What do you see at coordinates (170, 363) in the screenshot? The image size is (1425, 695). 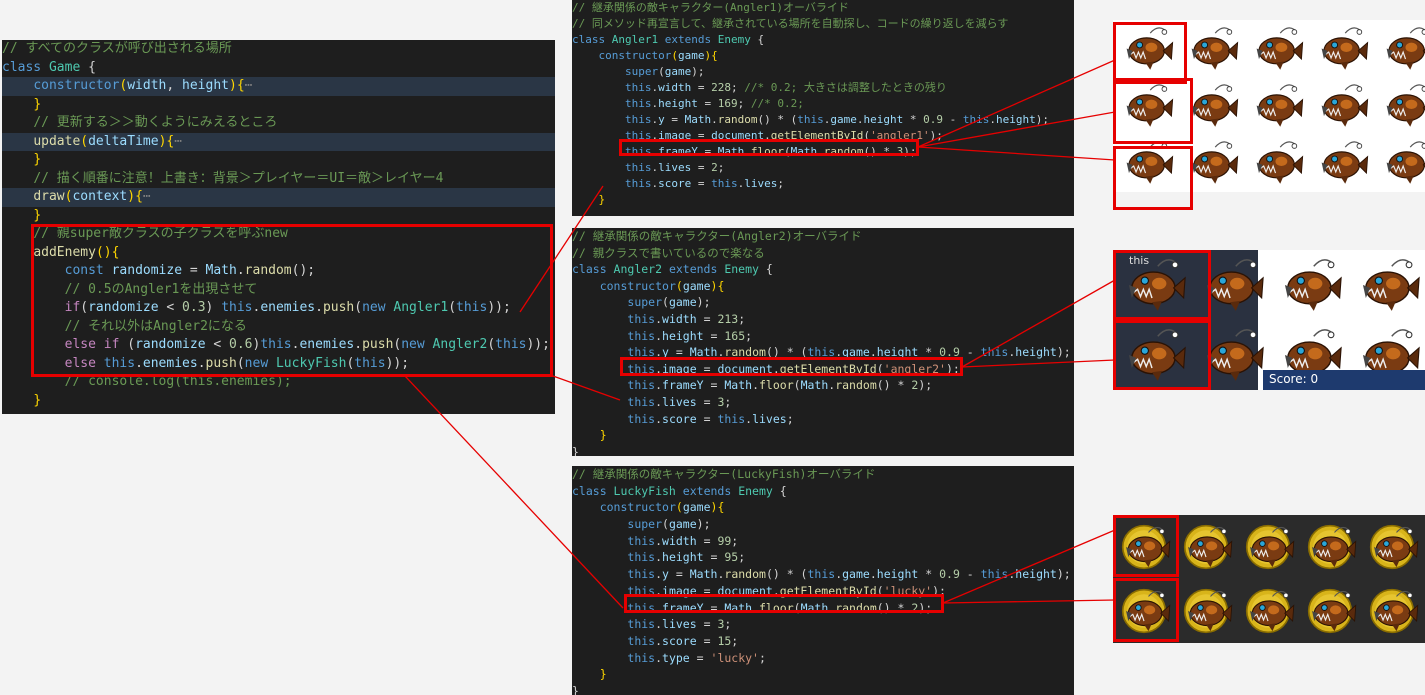 I see `code-token: enemies` at bounding box center [170, 363].